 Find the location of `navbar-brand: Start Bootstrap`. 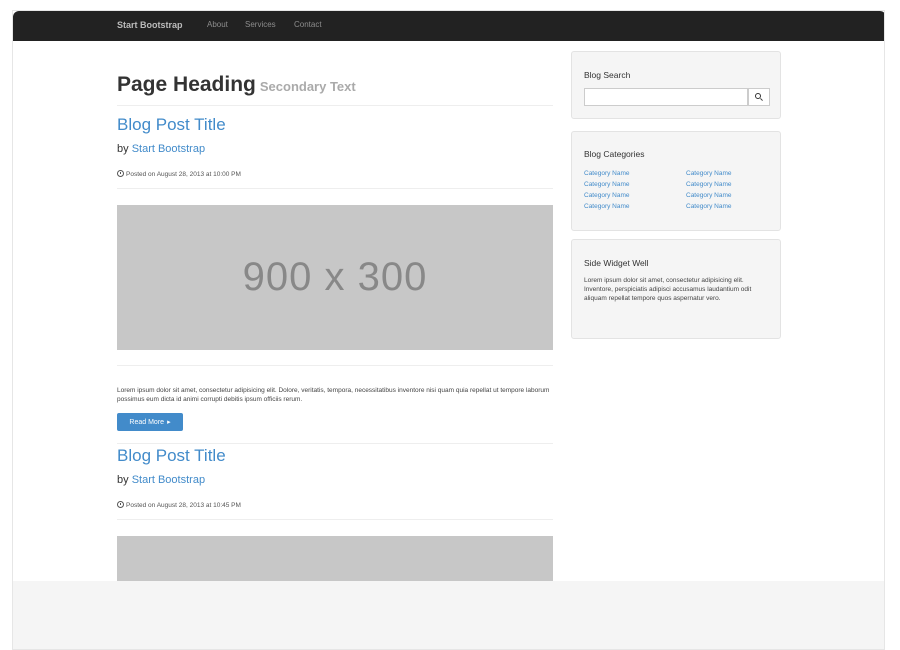

navbar-brand: Start Bootstrap is located at coordinates (150, 25).